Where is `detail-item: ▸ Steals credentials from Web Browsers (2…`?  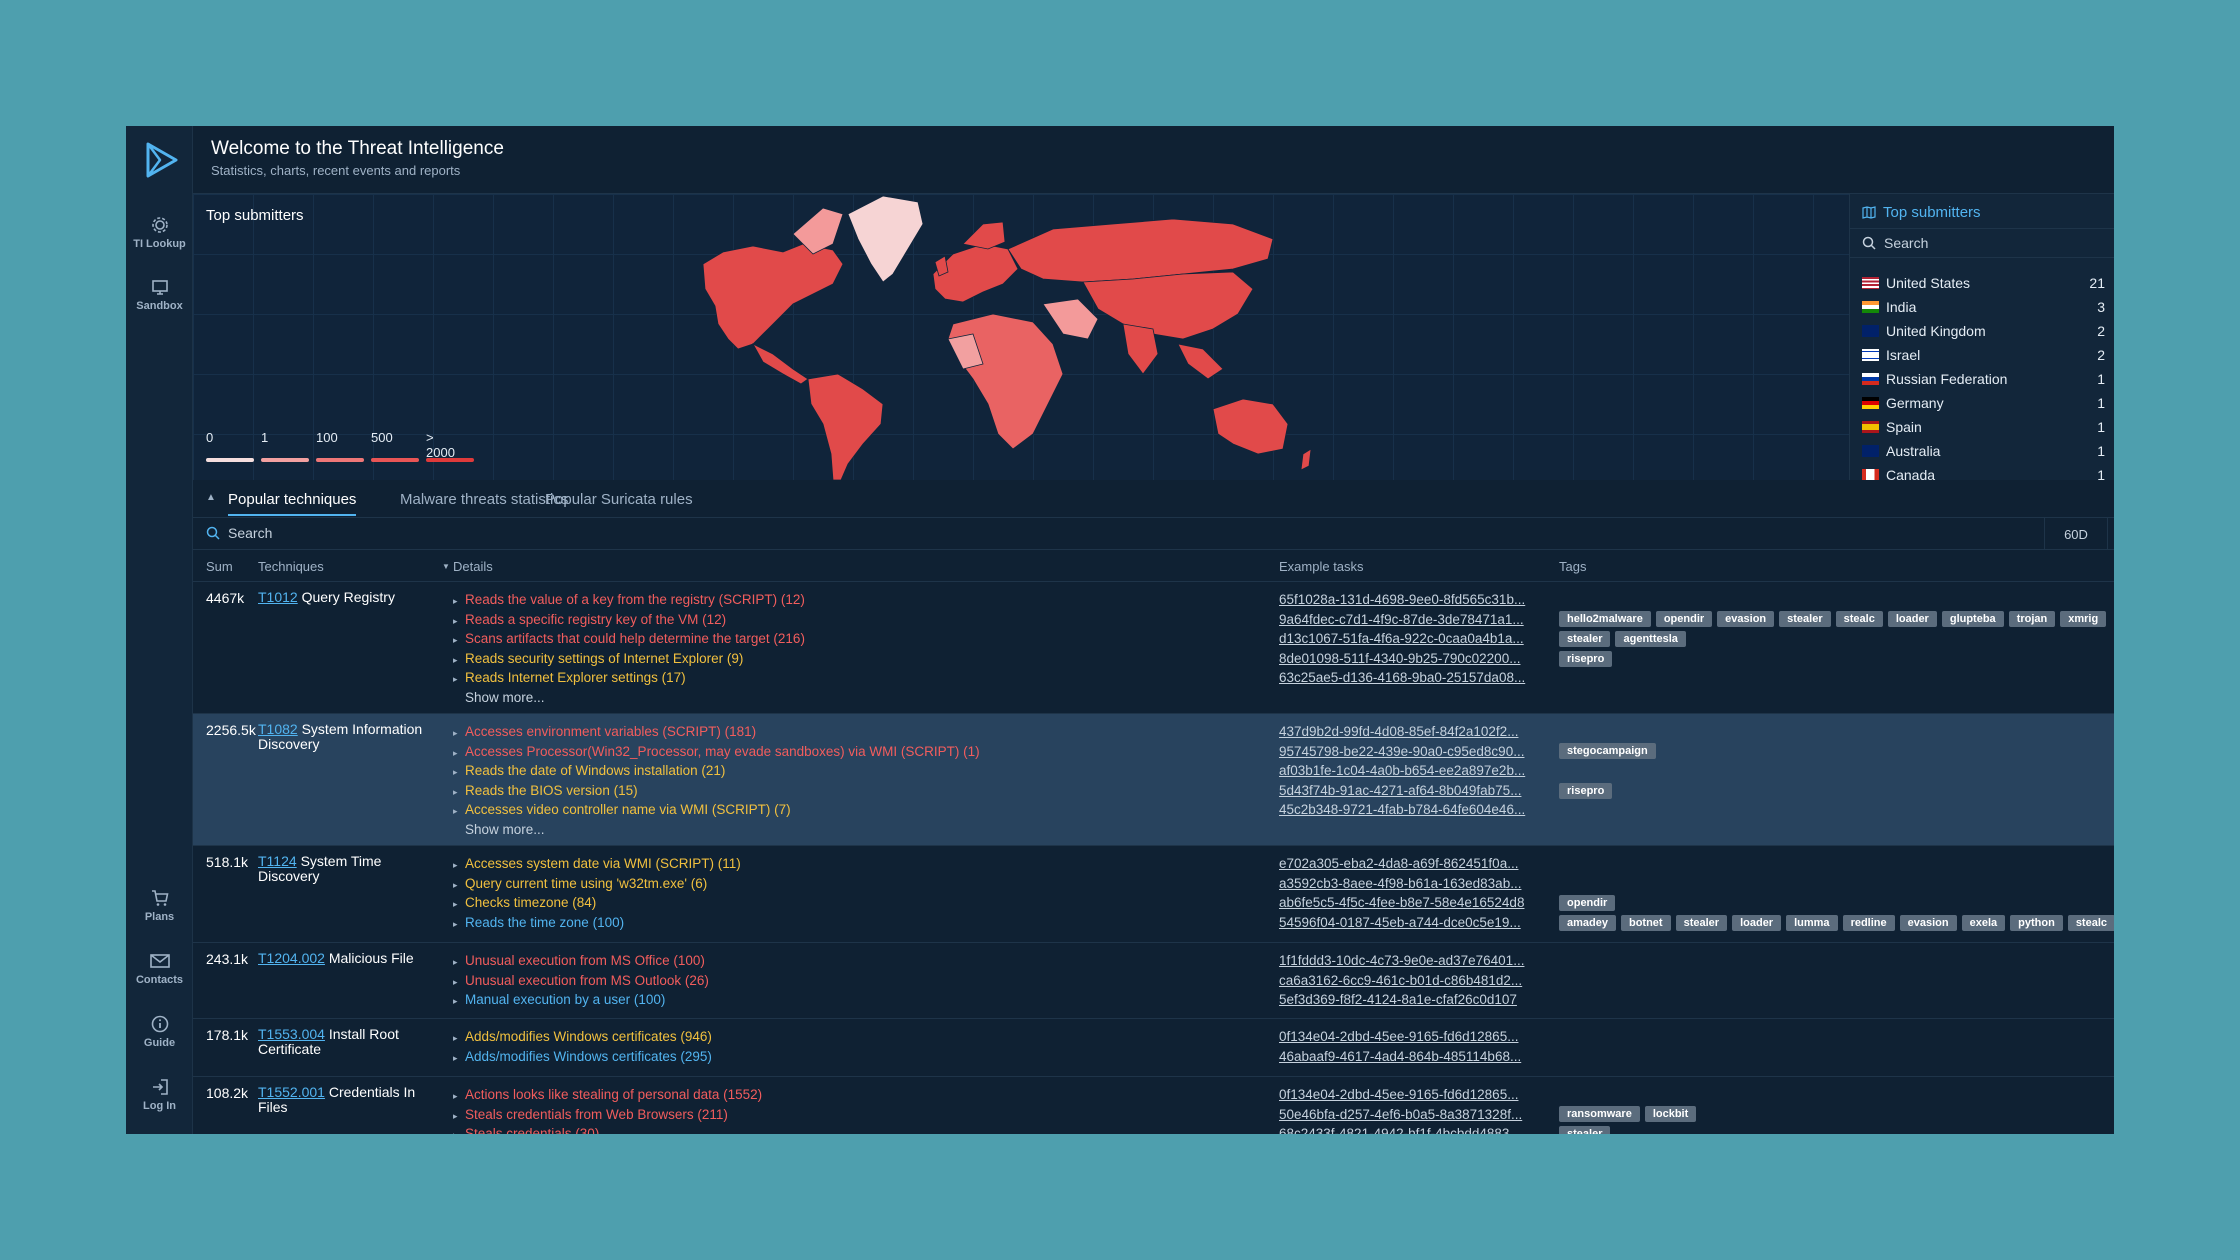 detail-item: ▸ Steals credentials from Web Browsers (2… is located at coordinates (733, 1115).